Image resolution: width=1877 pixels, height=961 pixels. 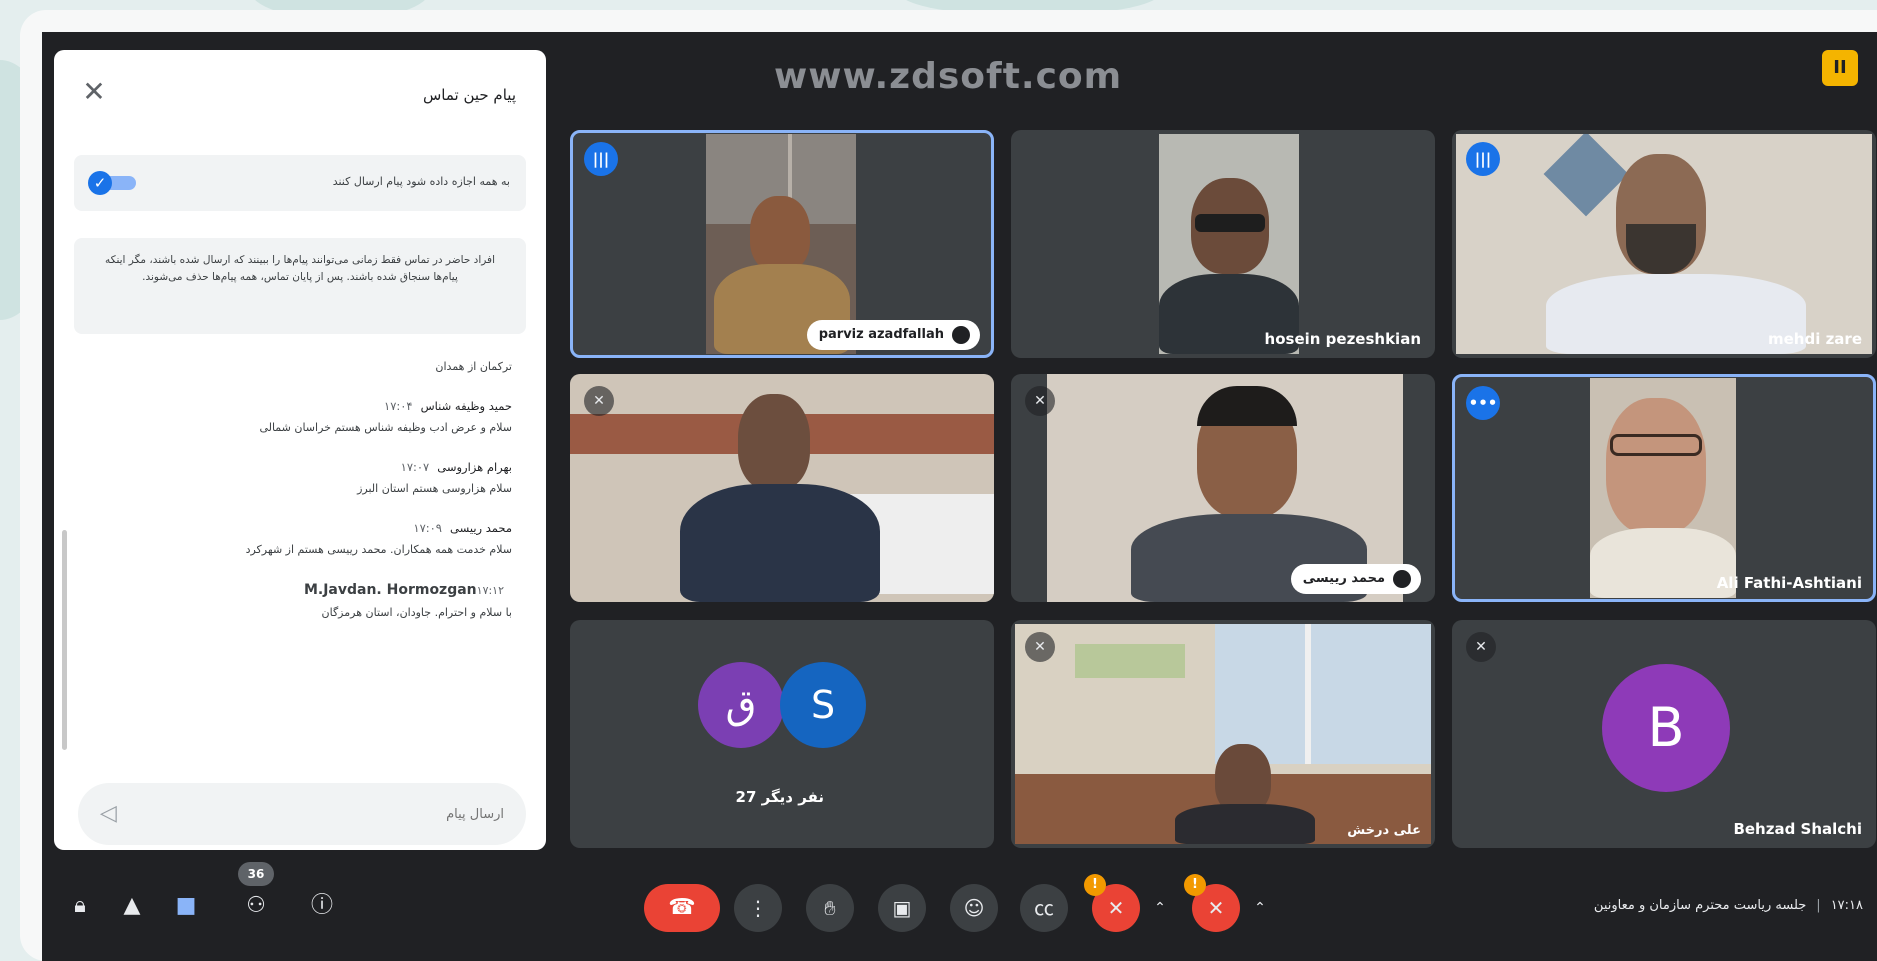 What do you see at coordinates (469, 95) in the screenshot?
I see `chat-title: پیام حین تماس` at bounding box center [469, 95].